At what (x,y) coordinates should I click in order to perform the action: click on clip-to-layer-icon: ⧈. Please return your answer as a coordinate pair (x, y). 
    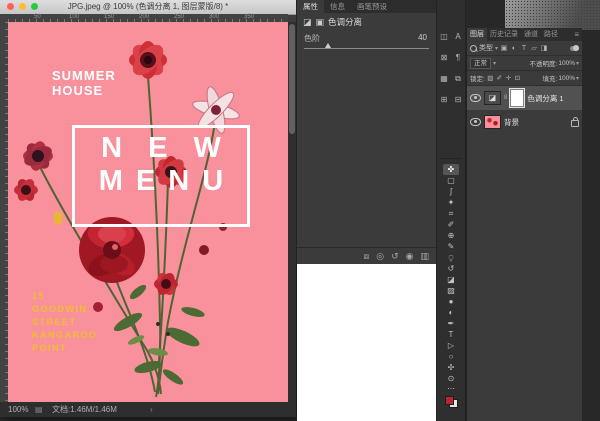
    Looking at the image, I should click on (366, 256).